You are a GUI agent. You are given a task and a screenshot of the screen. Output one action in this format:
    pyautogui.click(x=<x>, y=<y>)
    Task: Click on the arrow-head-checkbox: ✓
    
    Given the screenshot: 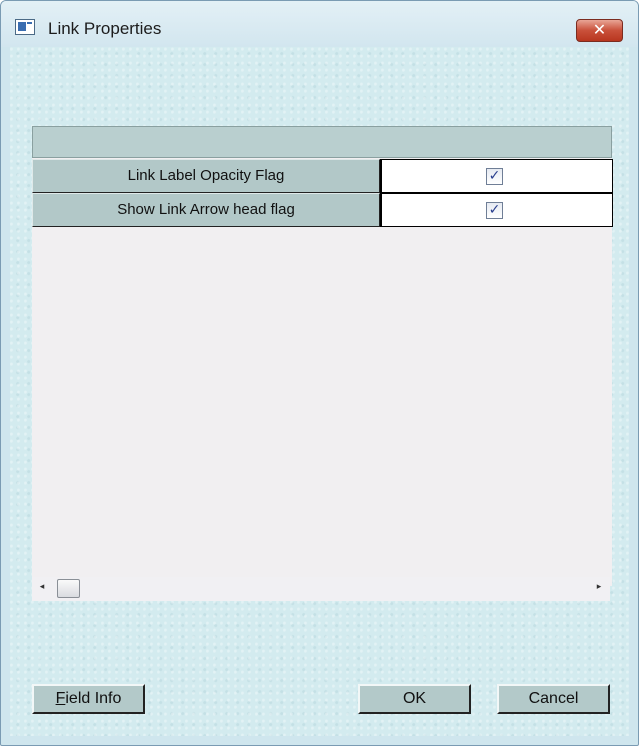 What is the action you would take?
    pyautogui.click(x=494, y=210)
    